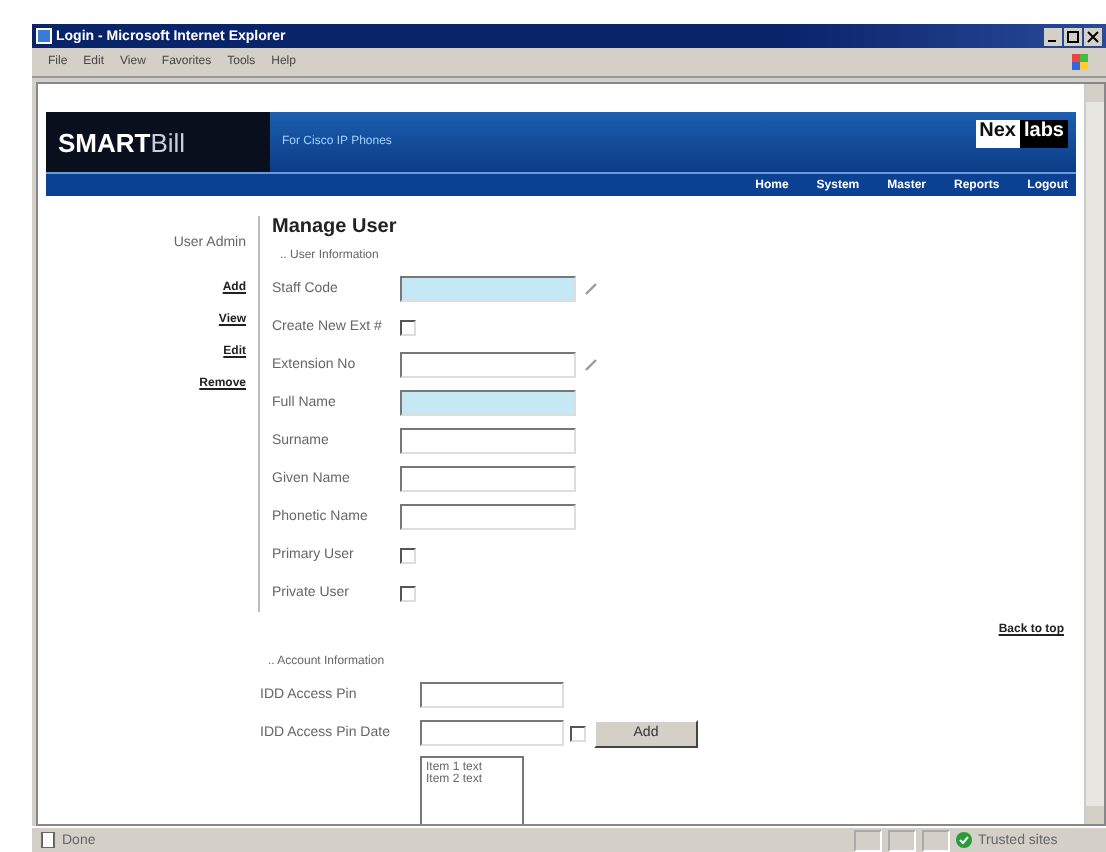 The width and height of the screenshot is (1106, 852). Describe the element at coordinates (48, 840) in the screenshot. I see `page-icon` at that location.